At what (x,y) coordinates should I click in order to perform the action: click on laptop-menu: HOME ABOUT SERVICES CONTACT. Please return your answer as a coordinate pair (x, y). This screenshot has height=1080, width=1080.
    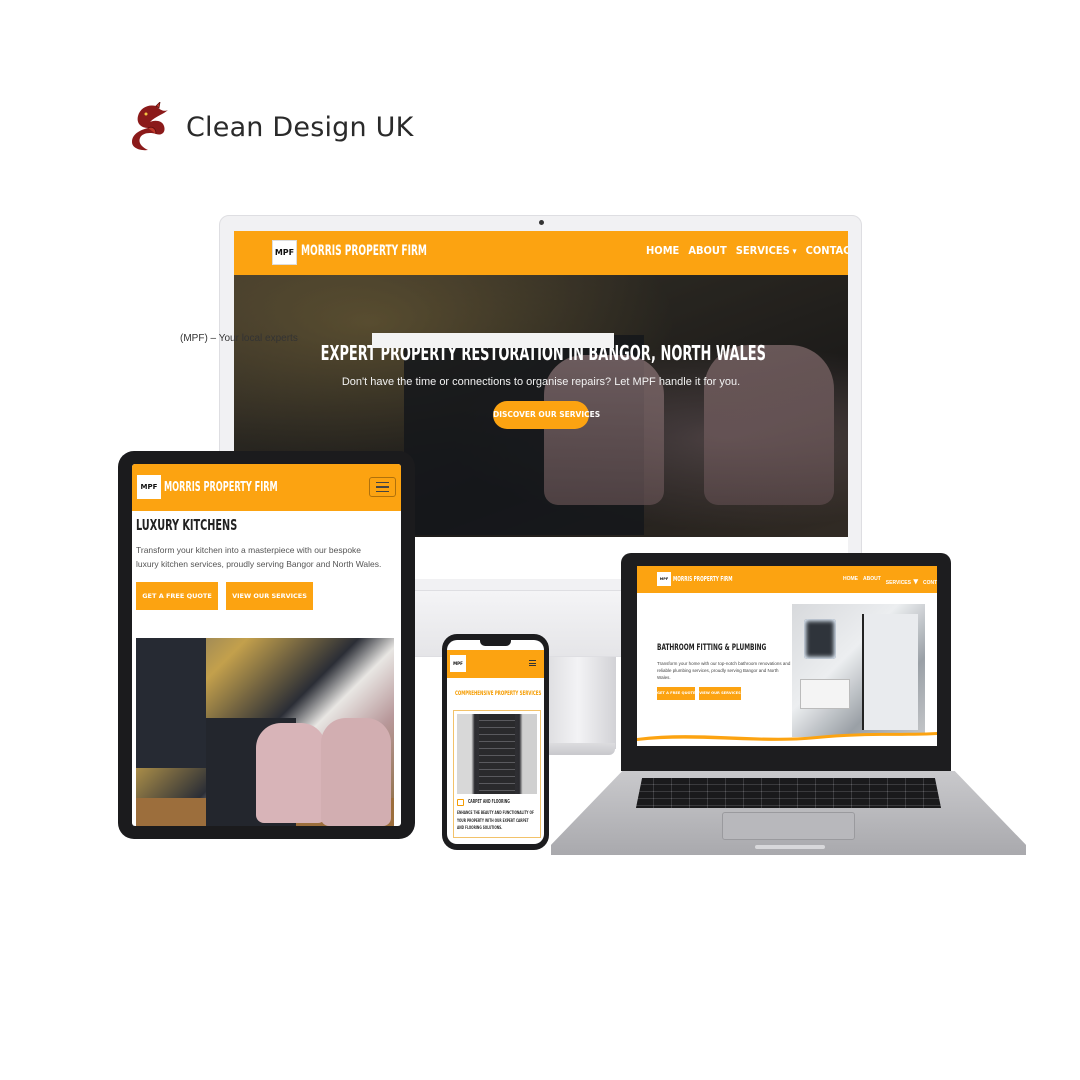
    Looking at the image, I should click on (890, 581).